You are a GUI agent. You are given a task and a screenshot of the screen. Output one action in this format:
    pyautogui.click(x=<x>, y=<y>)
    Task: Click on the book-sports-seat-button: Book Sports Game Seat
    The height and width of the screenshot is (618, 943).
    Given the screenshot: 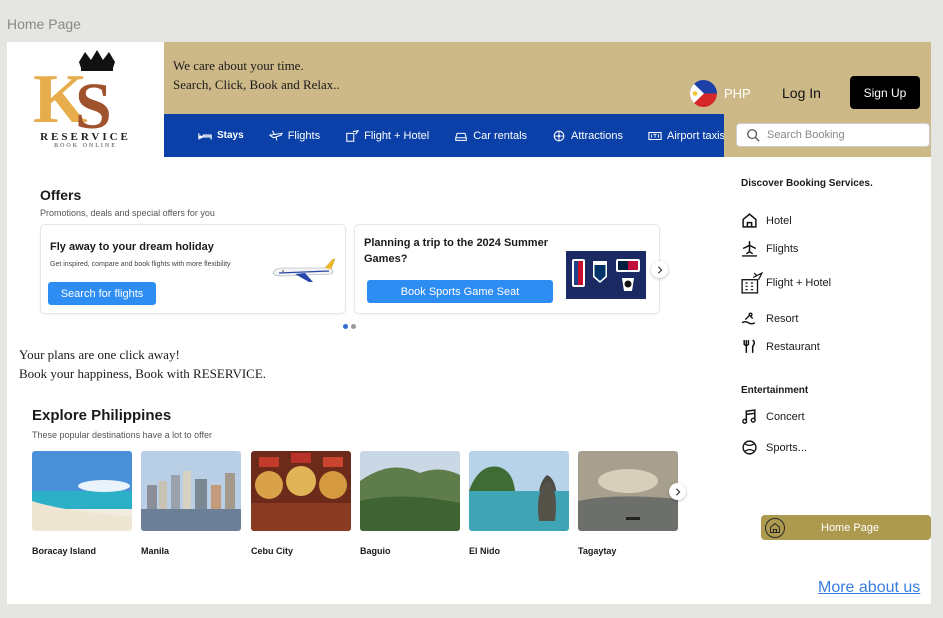 What is the action you would take?
    pyautogui.click(x=460, y=291)
    